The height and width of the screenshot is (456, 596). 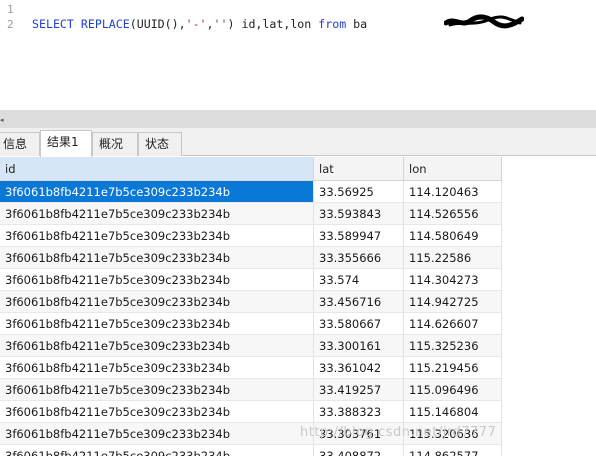 What do you see at coordinates (484, 21) in the screenshot?
I see `redaction-scribble` at bounding box center [484, 21].